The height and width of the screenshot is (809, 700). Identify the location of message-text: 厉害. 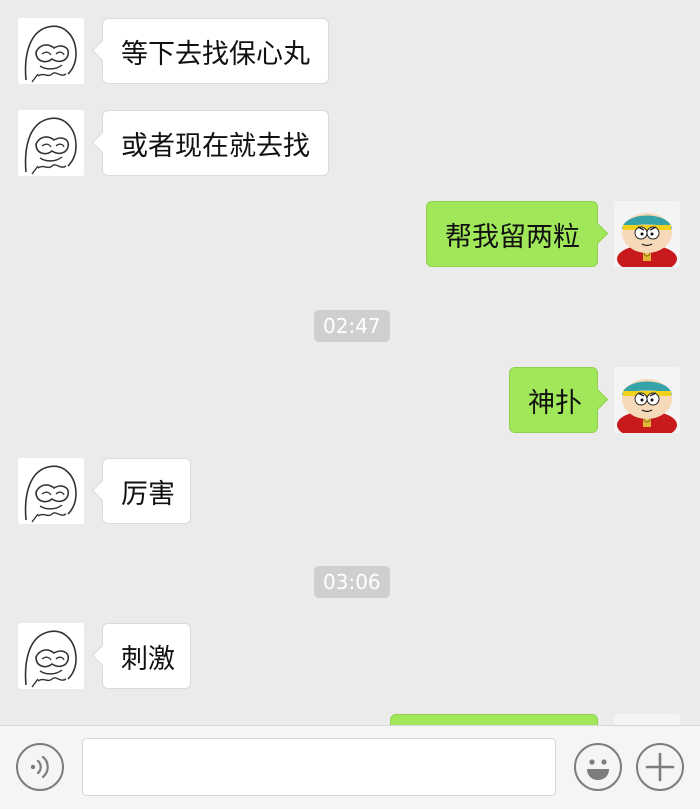
(148, 494).